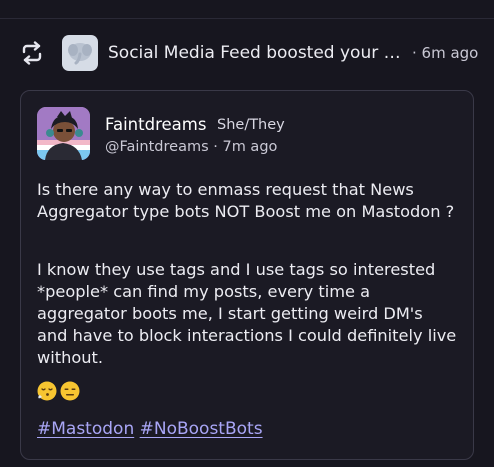 This screenshot has width=494, height=467. What do you see at coordinates (155, 124) in the screenshot?
I see `author-display-name: Faintdreams` at bounding box center [155, 124].